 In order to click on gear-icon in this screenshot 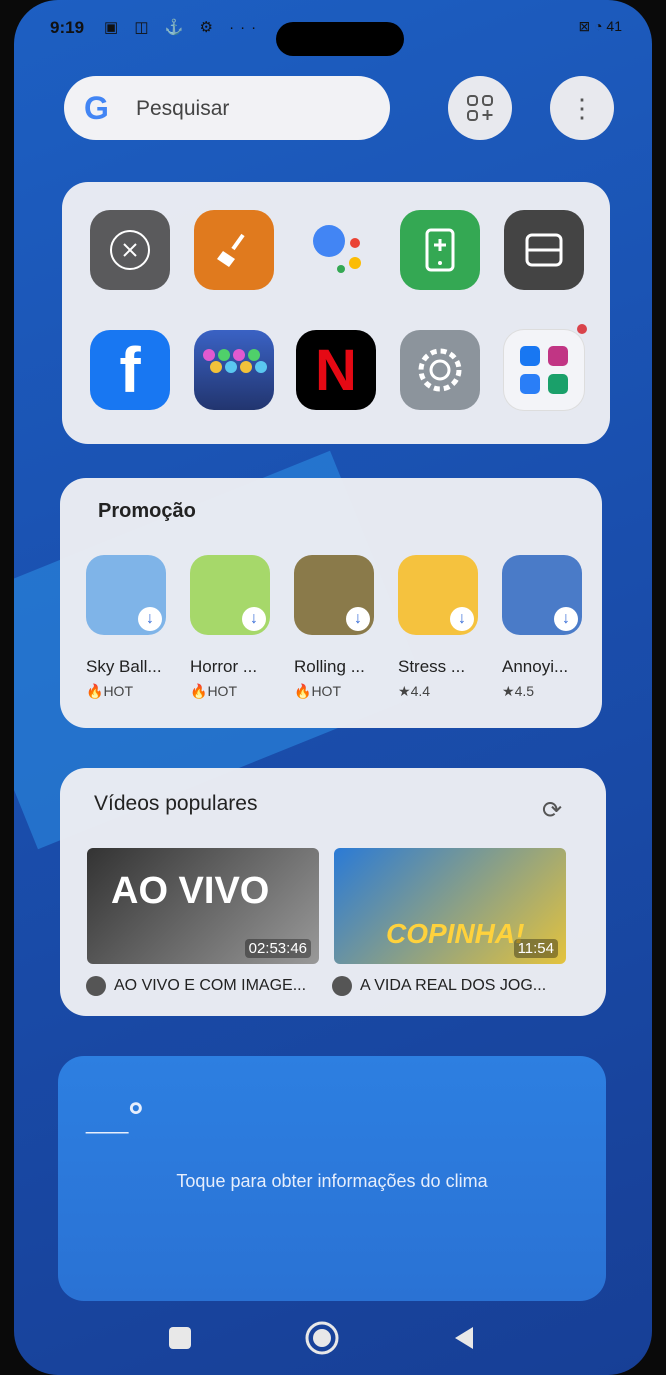, I will do `click(440, 370)`.